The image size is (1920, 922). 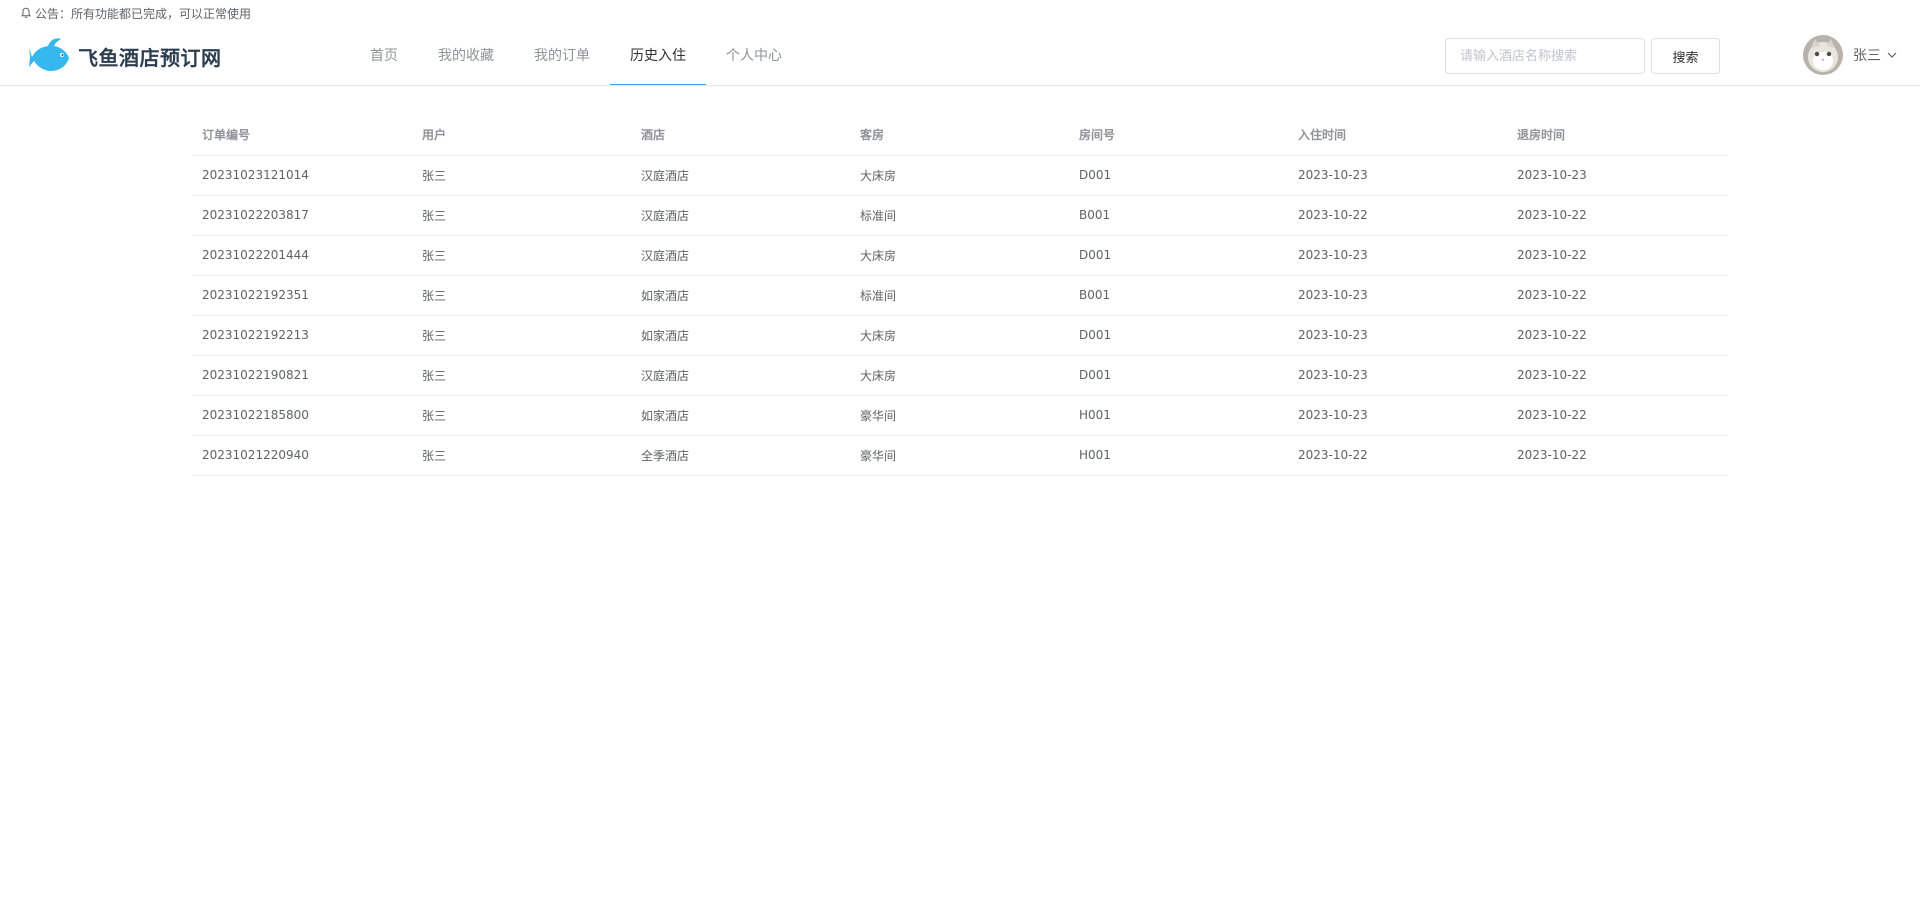 I want to click on header-divider, so click(x=960, y=85).